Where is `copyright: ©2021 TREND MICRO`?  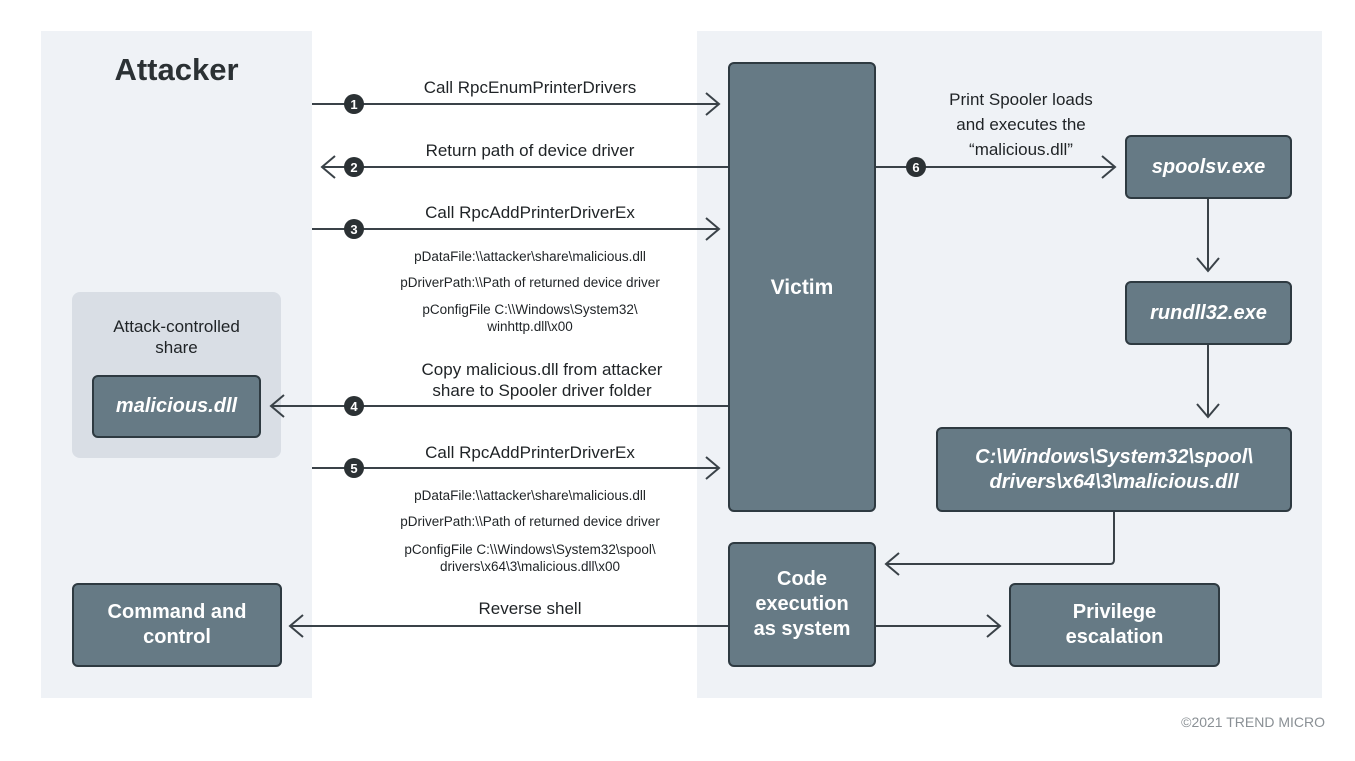
copyright: ©2021 TREND MICRO is located at coordinates (1253, 722).